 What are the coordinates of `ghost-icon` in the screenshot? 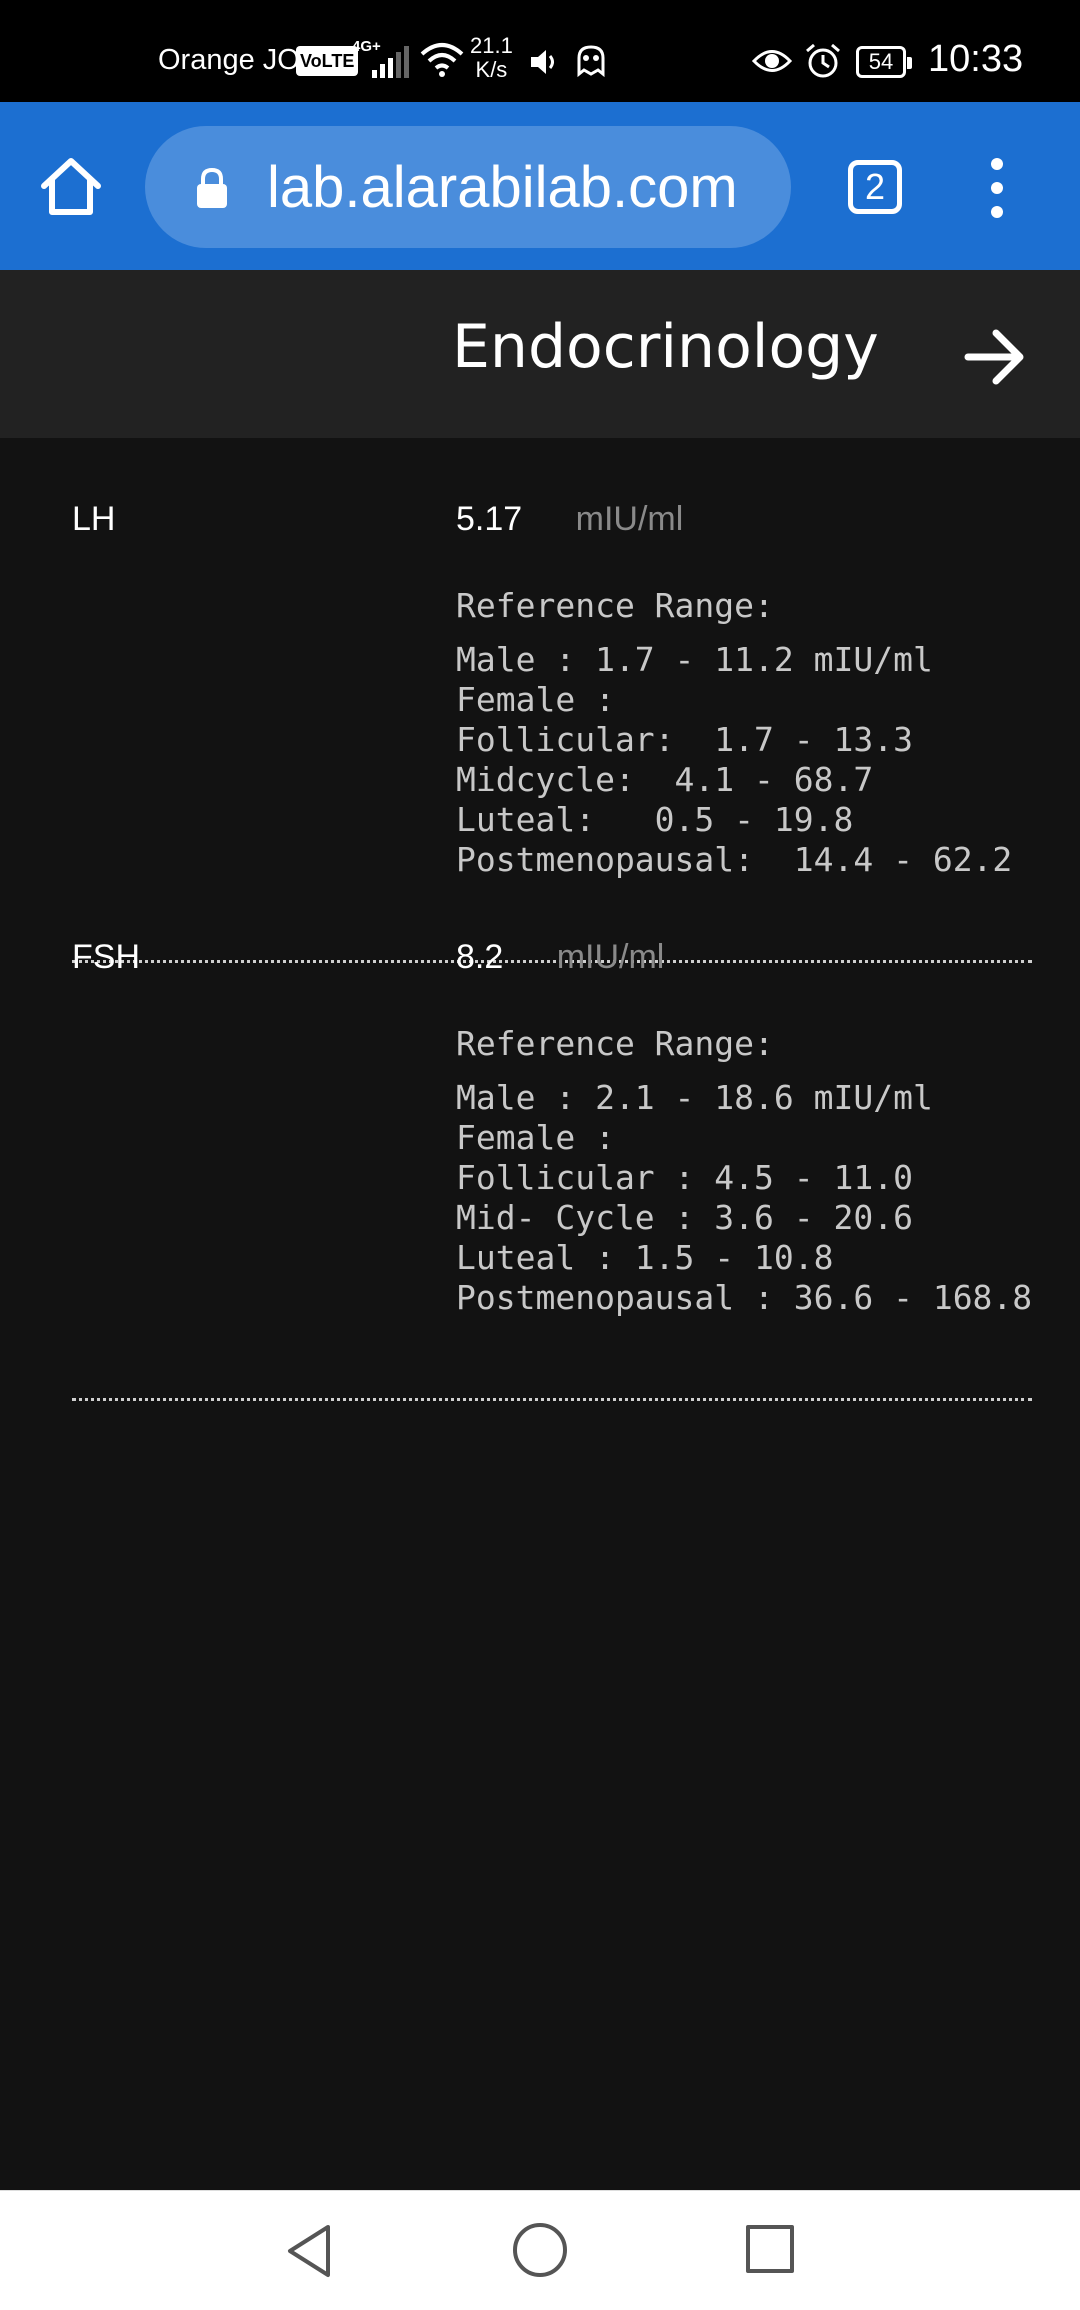 It's located at (591, 61).